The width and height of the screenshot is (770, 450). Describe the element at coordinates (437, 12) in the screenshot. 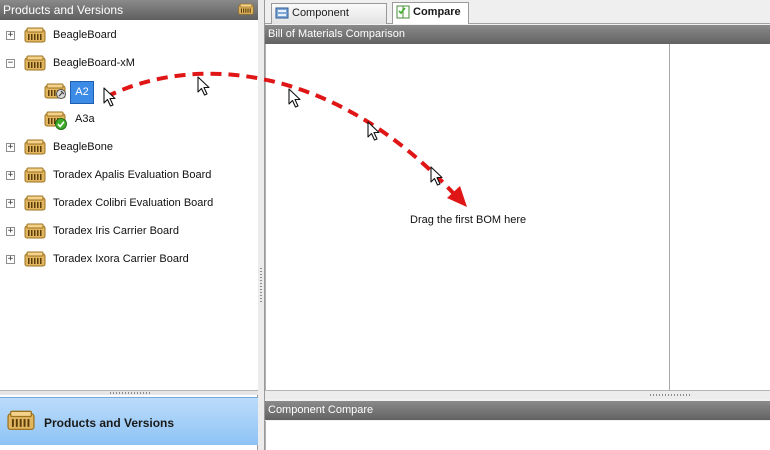

I see `tab-label: Compare` at that location.